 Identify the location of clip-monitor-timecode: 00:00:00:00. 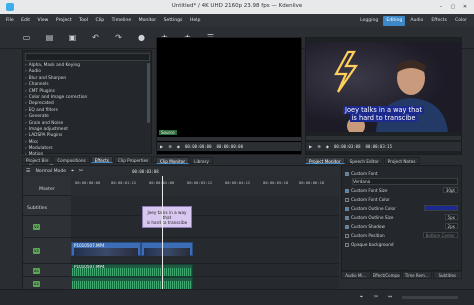
(198, 146).